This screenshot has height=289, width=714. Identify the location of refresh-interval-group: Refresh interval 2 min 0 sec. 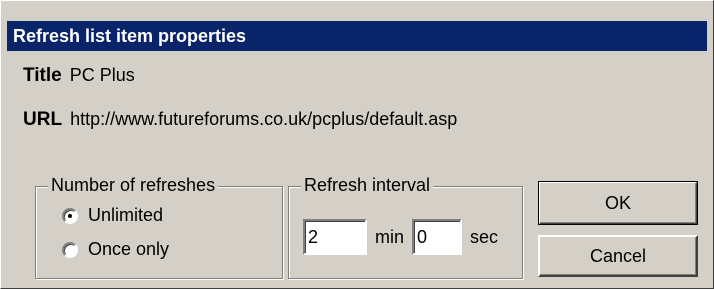
(405, 227).